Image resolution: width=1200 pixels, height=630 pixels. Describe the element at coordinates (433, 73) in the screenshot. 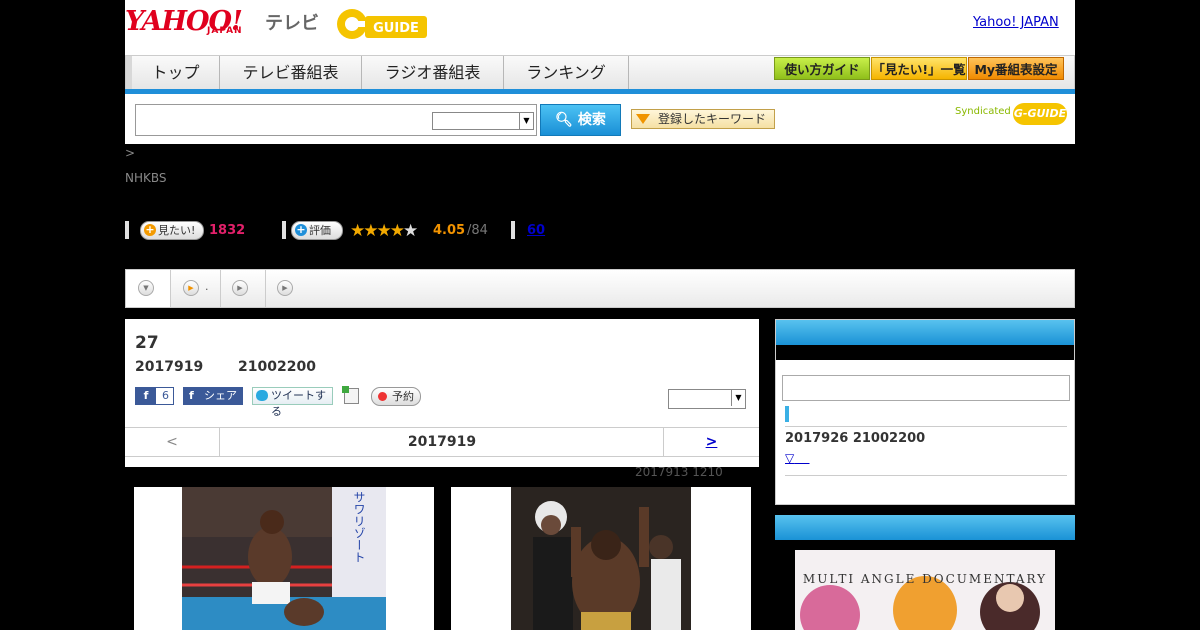

I see `tab-radio-schedule: ラジオ番組表` at that location.